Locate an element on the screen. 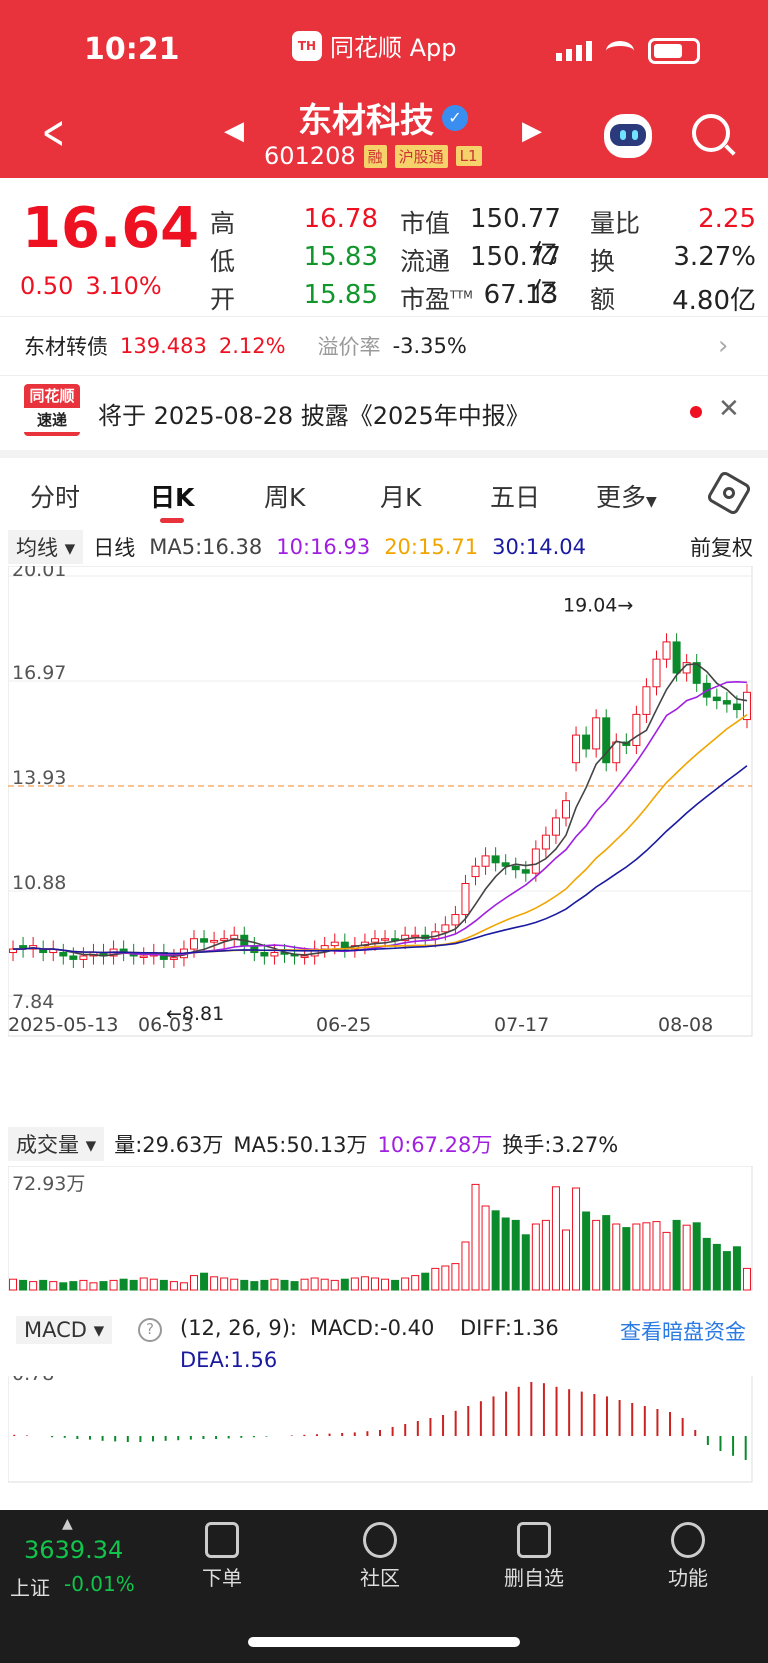 The width and height of the screenshot is (768, 1663). volume-selector: 成交量 ▾ is located at coordinates (56, 1144).